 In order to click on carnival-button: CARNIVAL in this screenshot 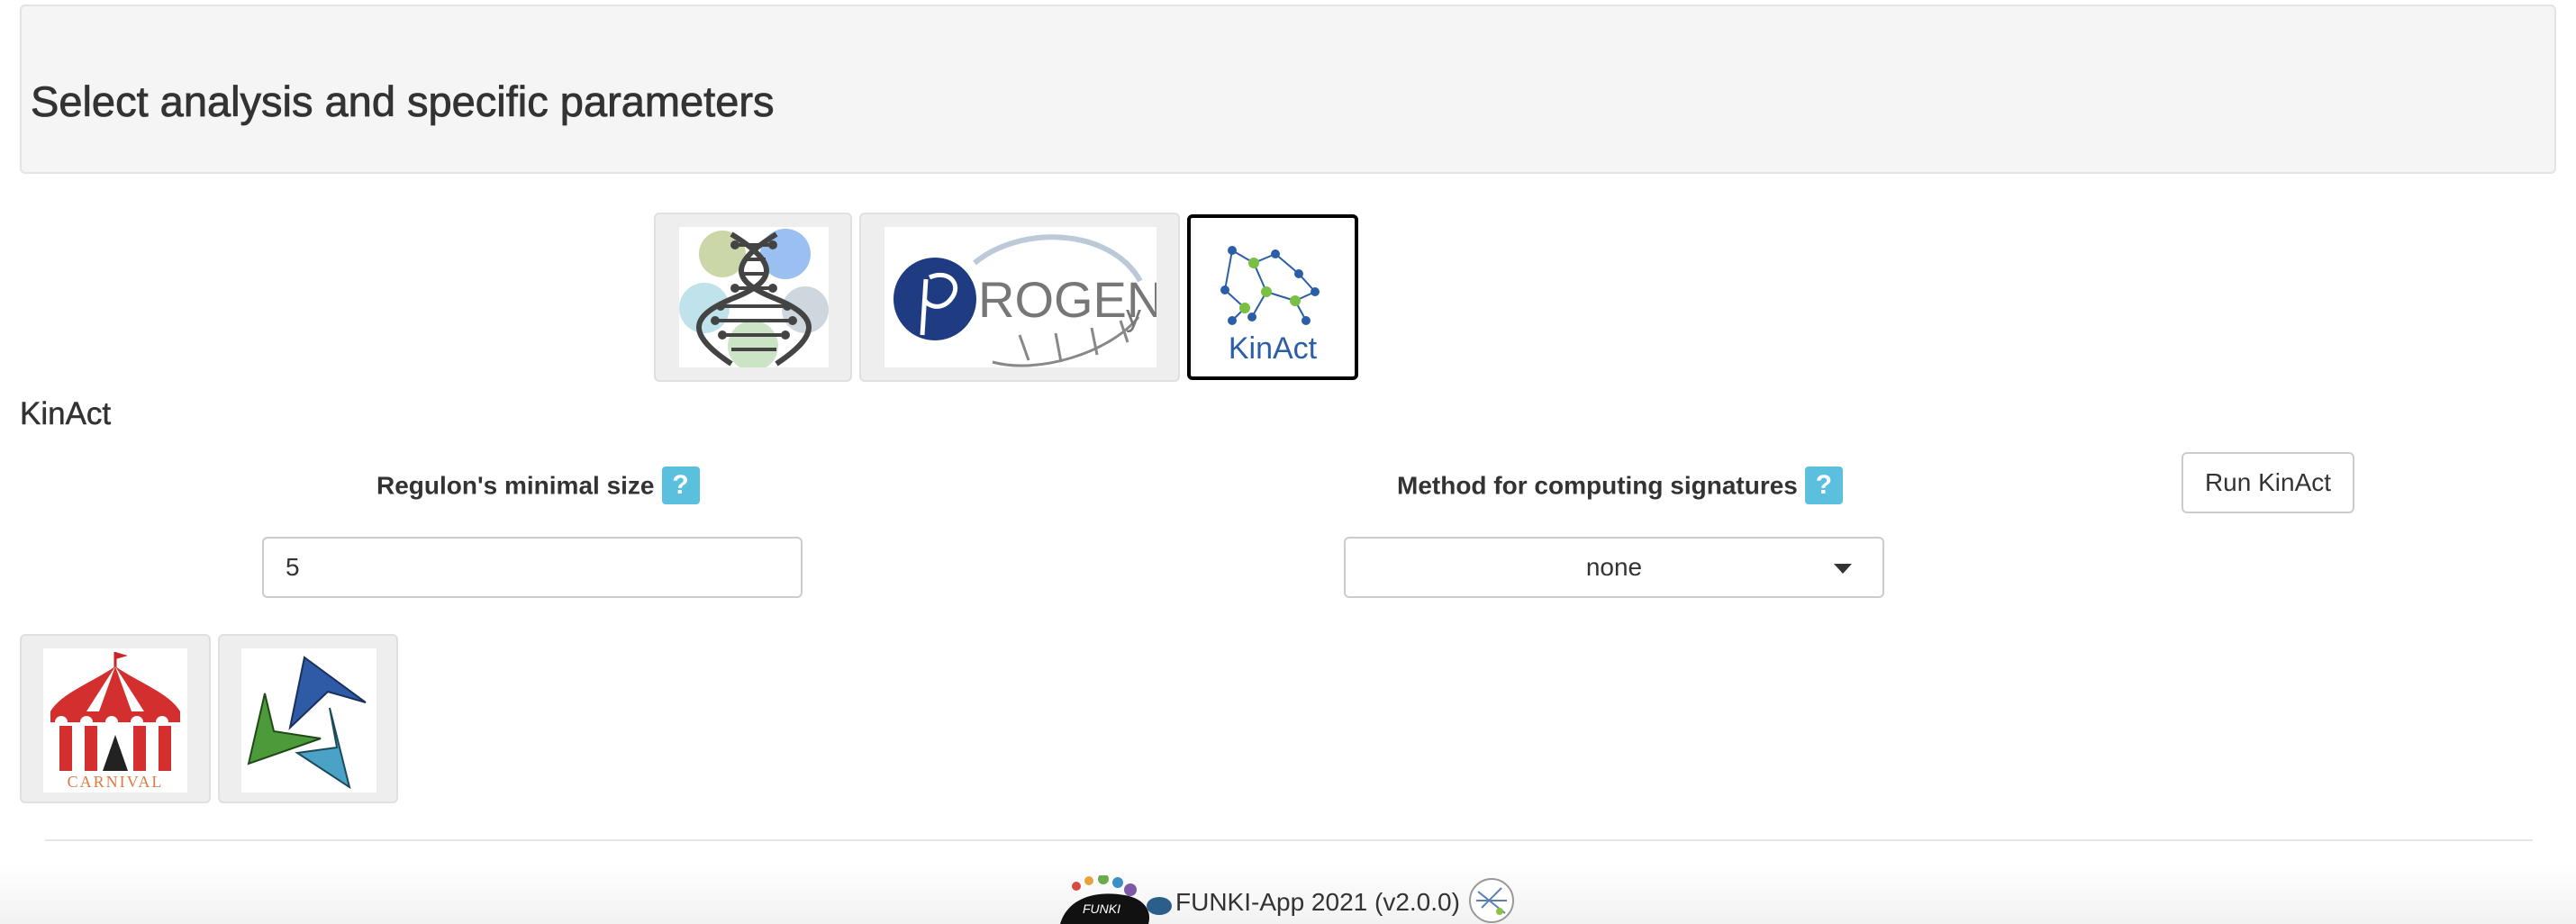, I will do `click(115, 719)`.